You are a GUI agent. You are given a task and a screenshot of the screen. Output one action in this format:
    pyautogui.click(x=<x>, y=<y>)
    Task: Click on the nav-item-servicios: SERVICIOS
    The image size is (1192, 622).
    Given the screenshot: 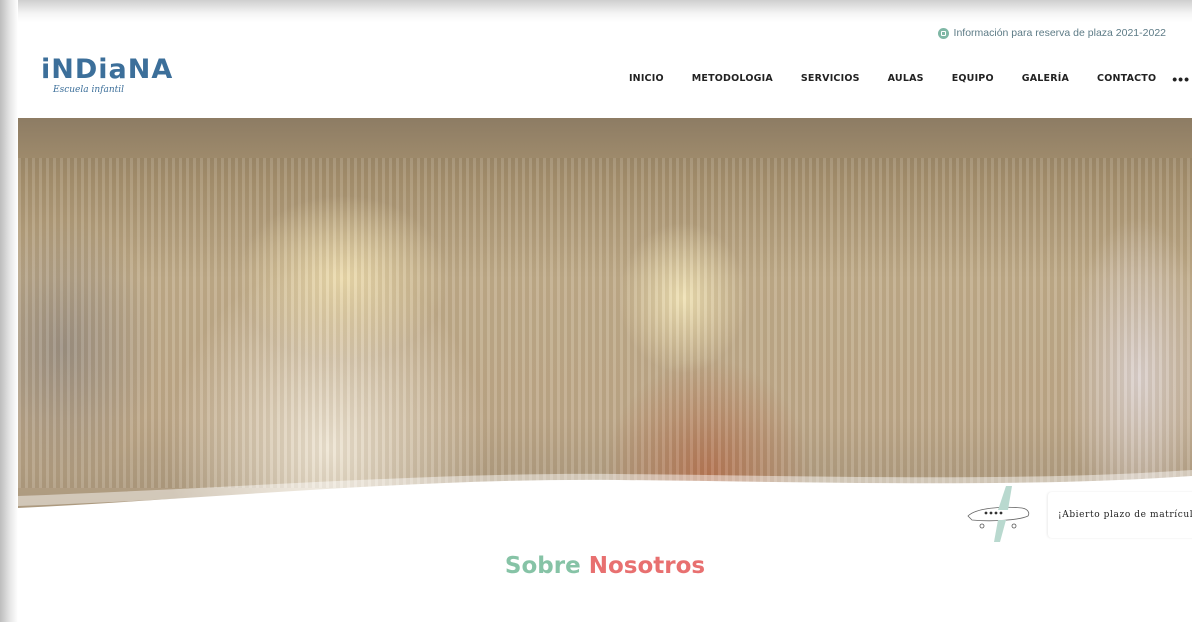 What is the action you would take?
    pyautogui.click(x=830, y=78)
    